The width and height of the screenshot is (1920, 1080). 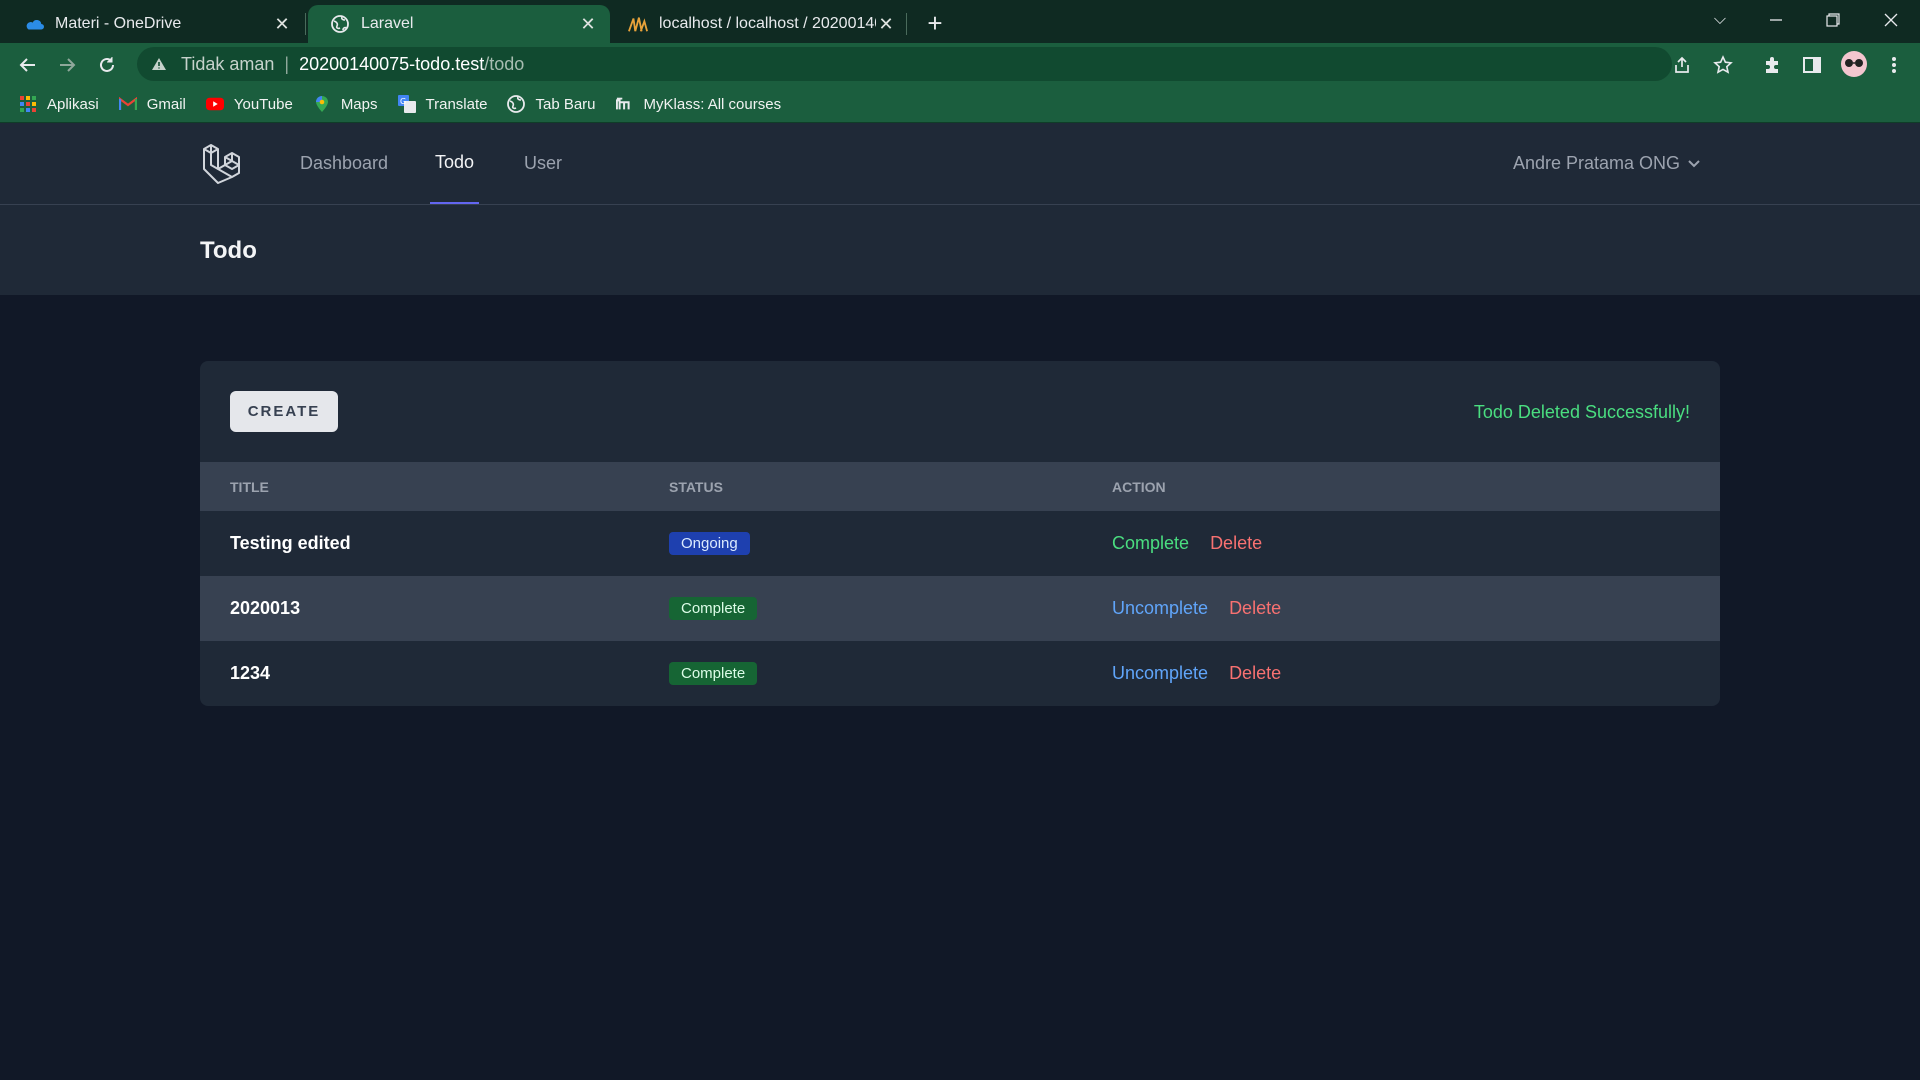 I want to click on laravel-logo-icon, so click(x=223, y=164).